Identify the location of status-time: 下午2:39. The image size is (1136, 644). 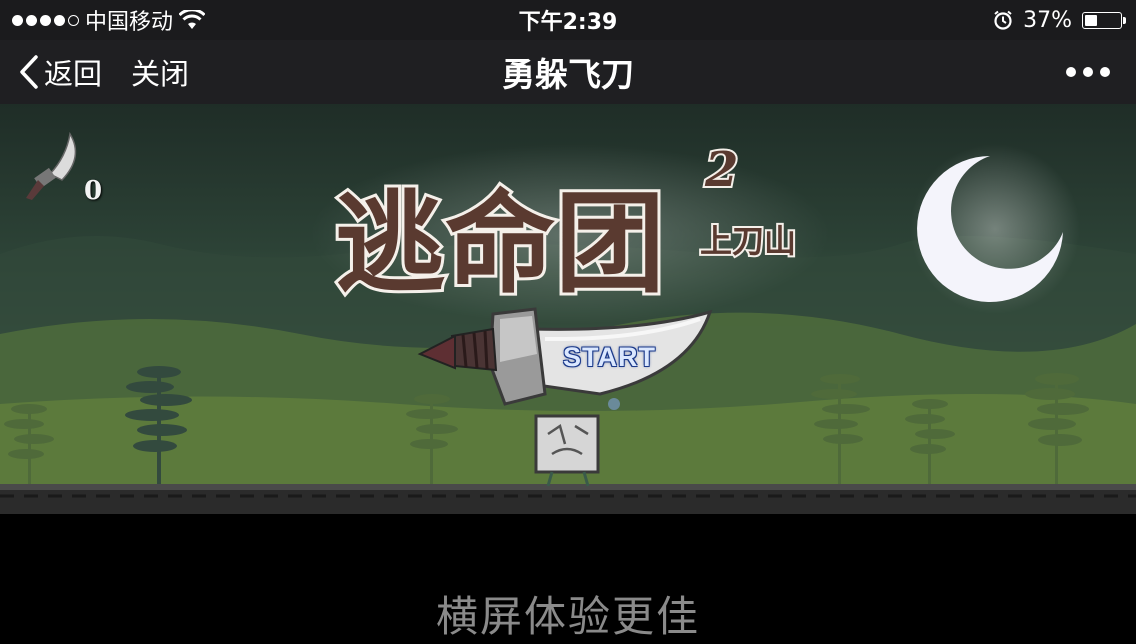
(568, 22).